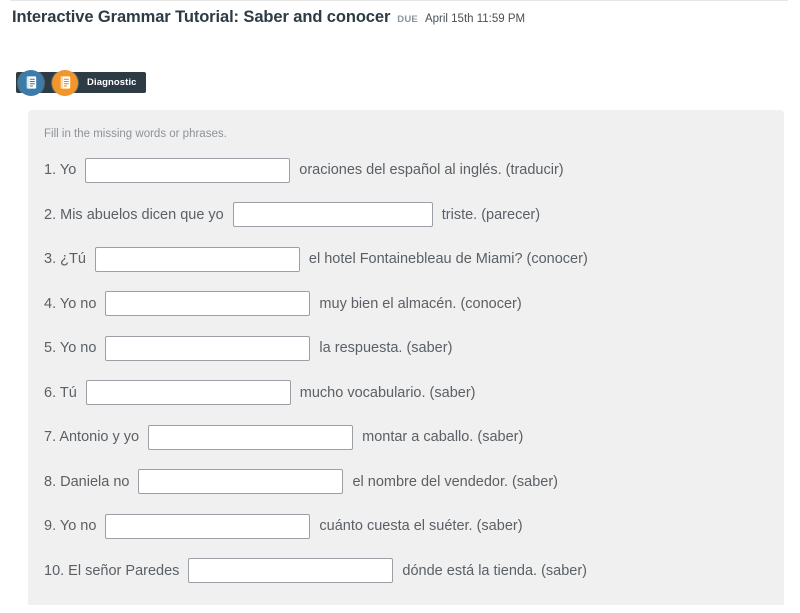 Image resolution: width=800 pixels, height=613 pixels. I want to click on question-suffix-text: mucho vocabulario. (saber), so click(387, 392).